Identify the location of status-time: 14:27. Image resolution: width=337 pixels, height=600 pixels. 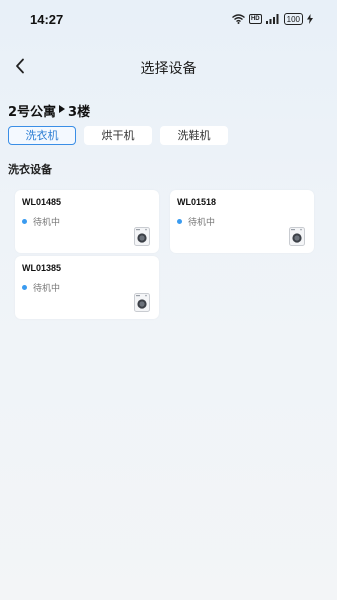
(47, 19).